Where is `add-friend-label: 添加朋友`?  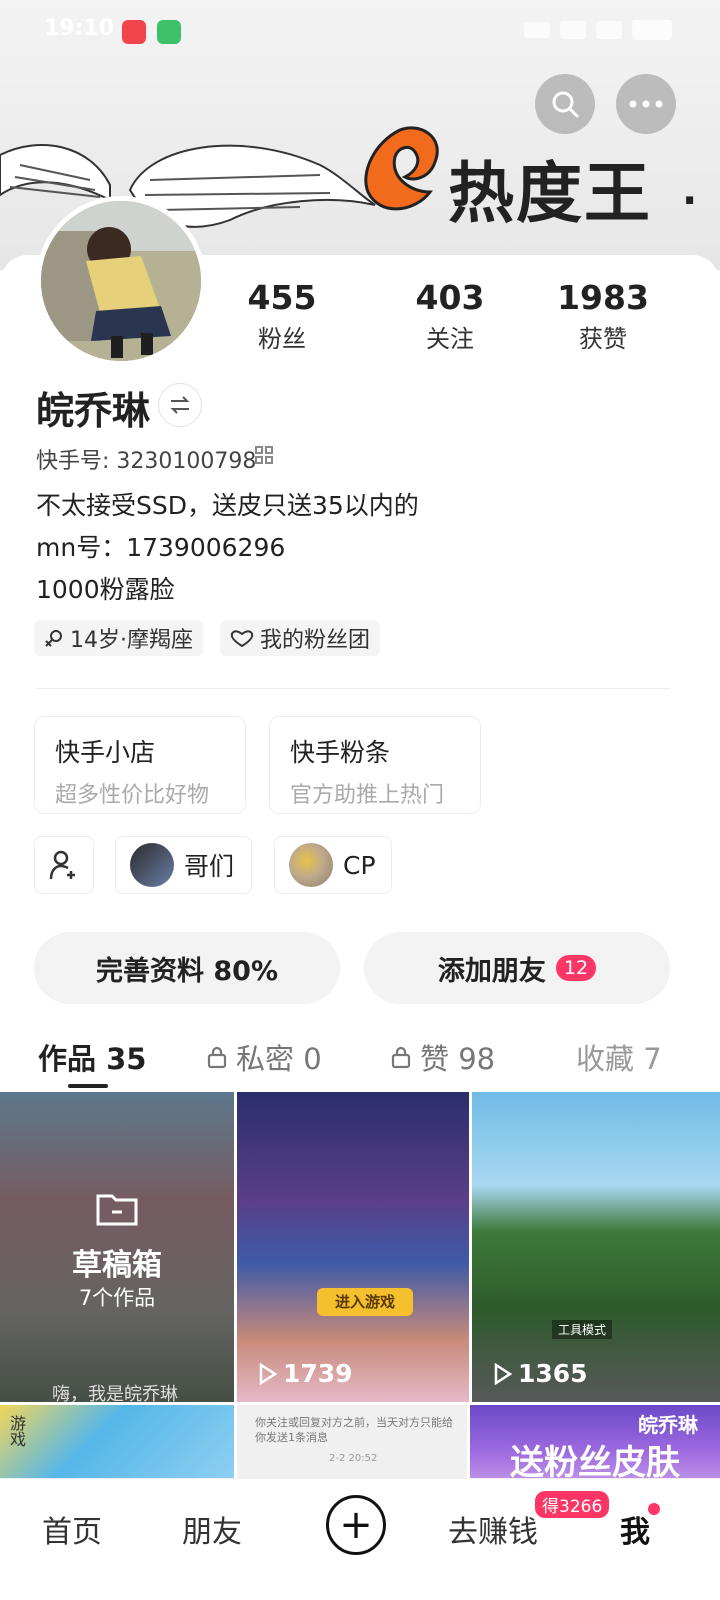
add-friend-label: 添加朋友 is located at coordinates (491, 971).